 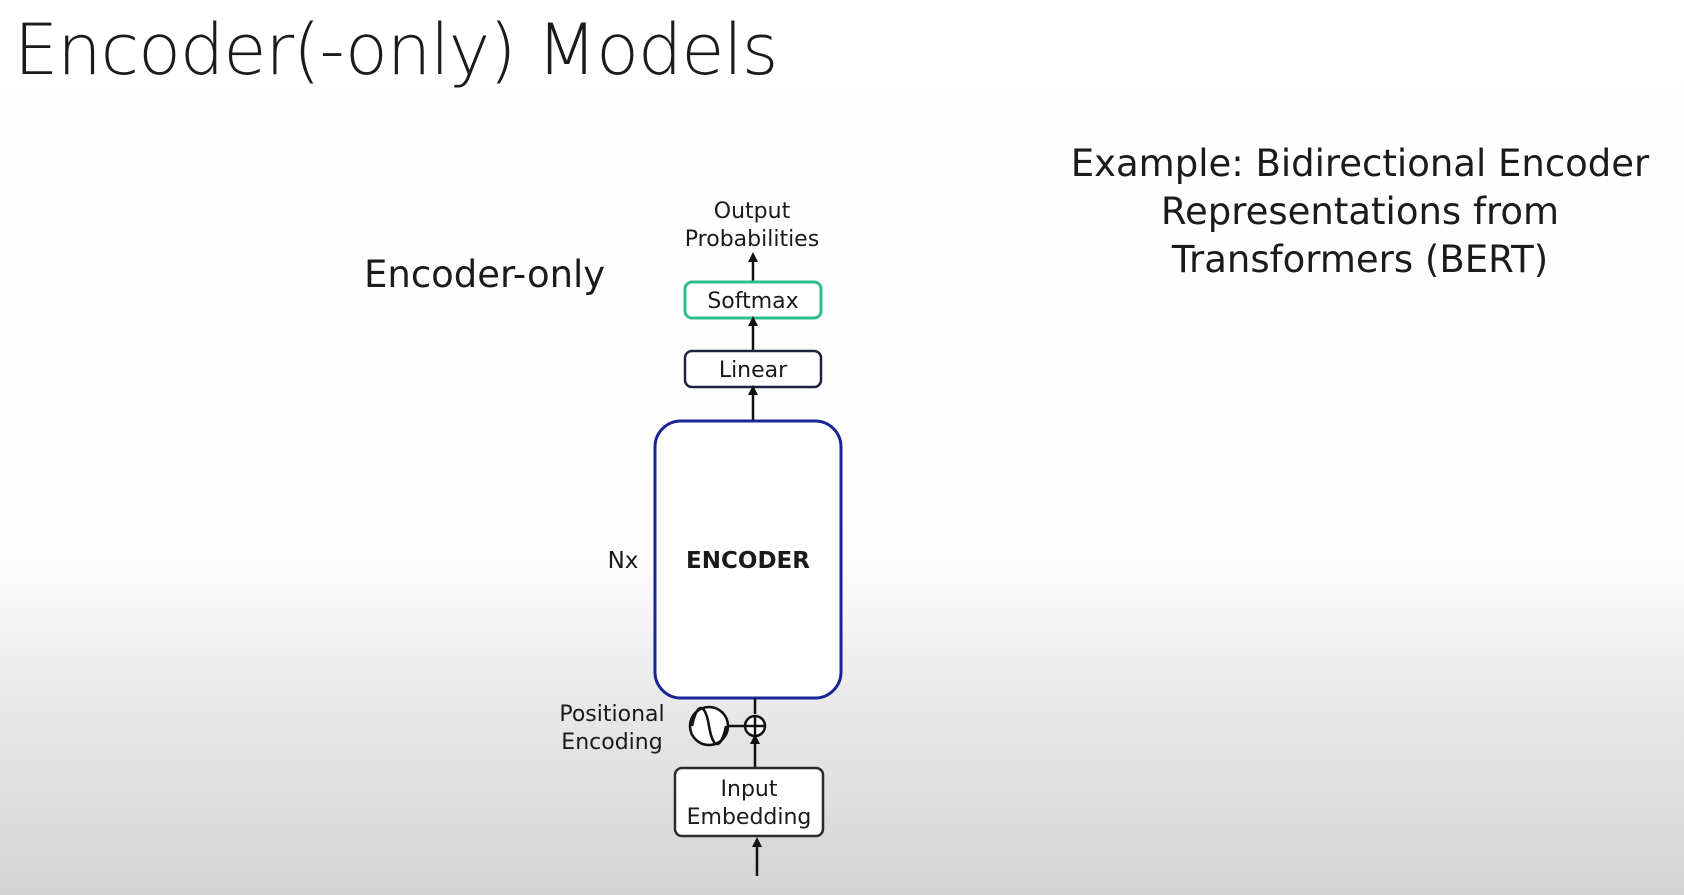 I want to click on output-label-line1: Output, so click(x=752, y=211).